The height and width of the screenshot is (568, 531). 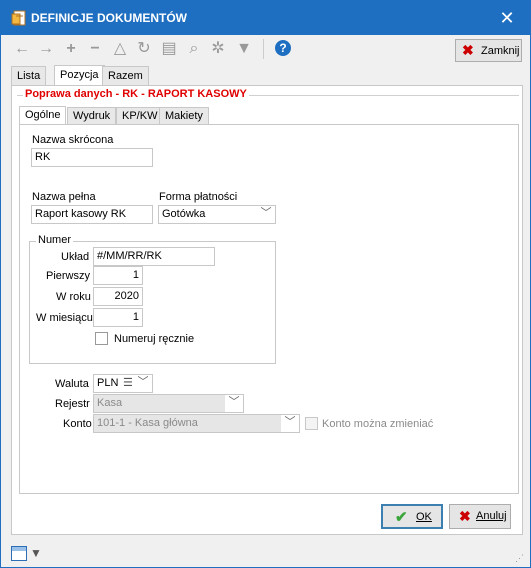 What do you see at coordinates (92, 115) in the screenshot?
I see `tab-wydruk: Wydruk` at bounding box center [92, 115].